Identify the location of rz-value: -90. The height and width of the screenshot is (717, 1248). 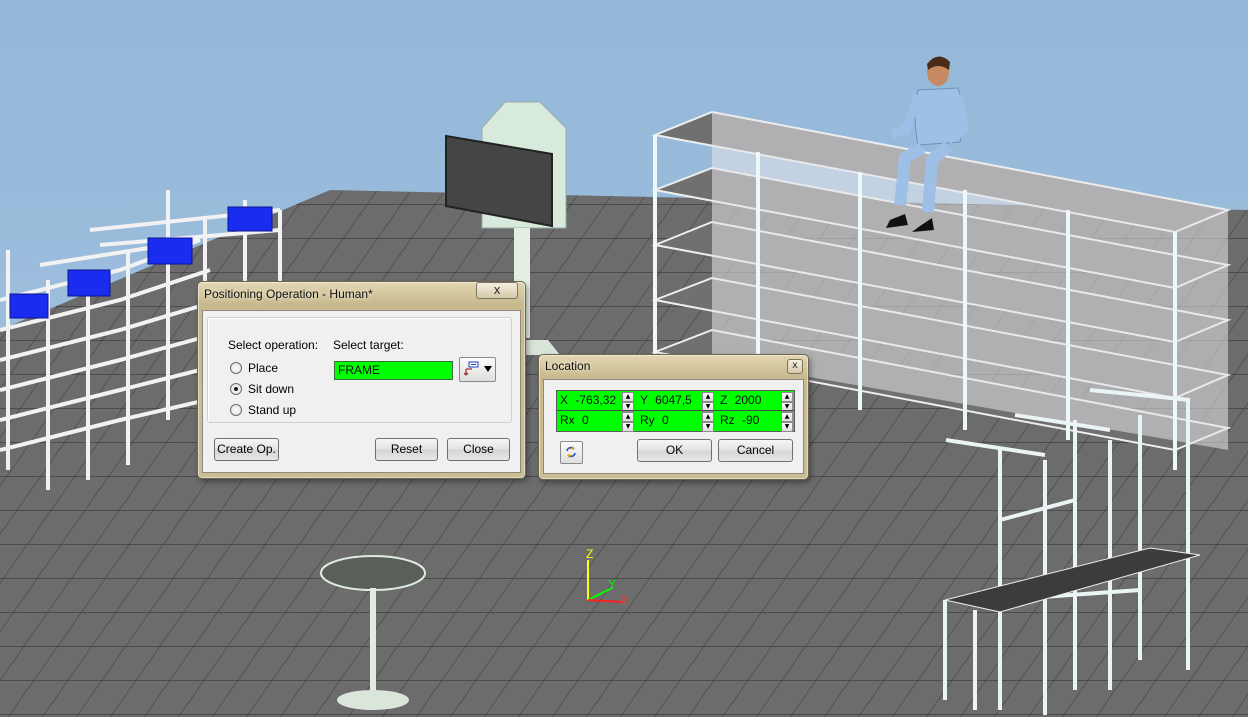
(751, 420).